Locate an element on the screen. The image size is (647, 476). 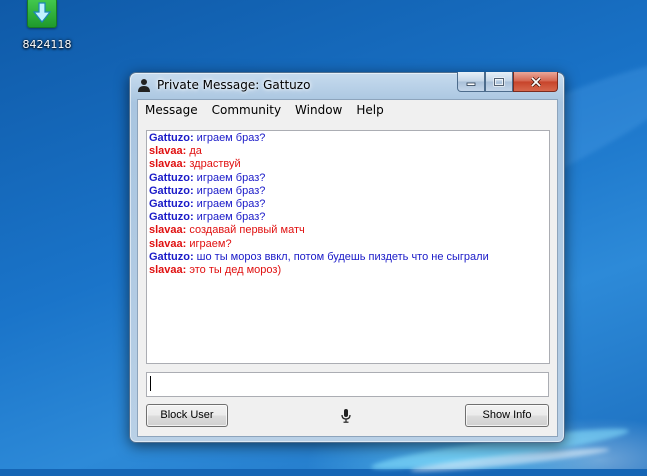
maximize-button is located at coordinates (499, 82).